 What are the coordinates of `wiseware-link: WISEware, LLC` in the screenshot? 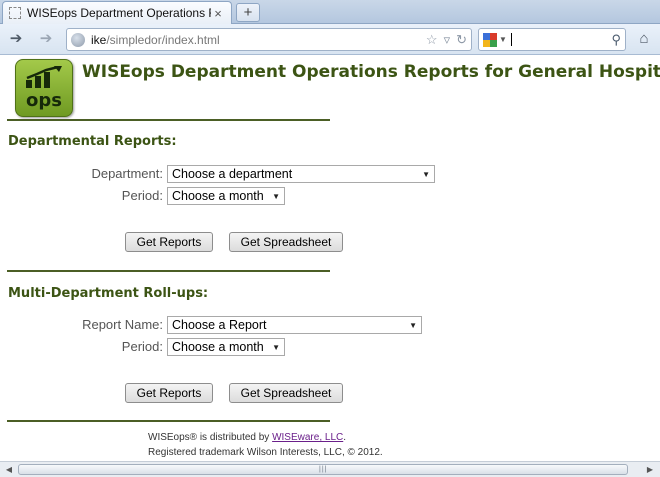 It's located at (307, 437).